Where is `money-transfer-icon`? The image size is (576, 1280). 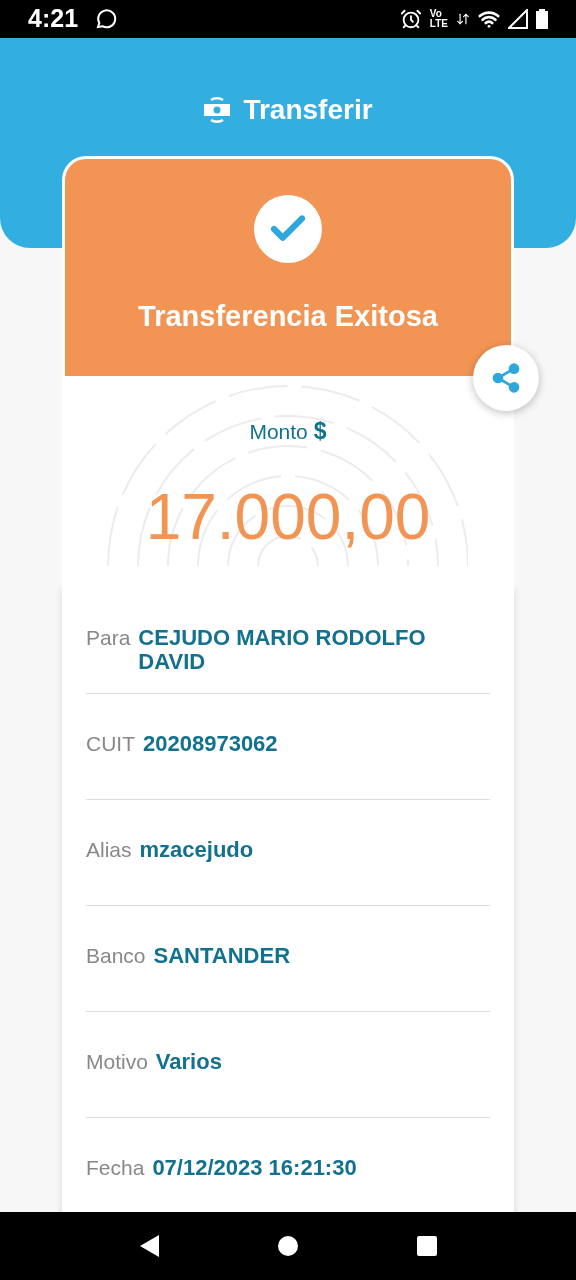
money-transfer-icon is located at coordinates (217, 110).